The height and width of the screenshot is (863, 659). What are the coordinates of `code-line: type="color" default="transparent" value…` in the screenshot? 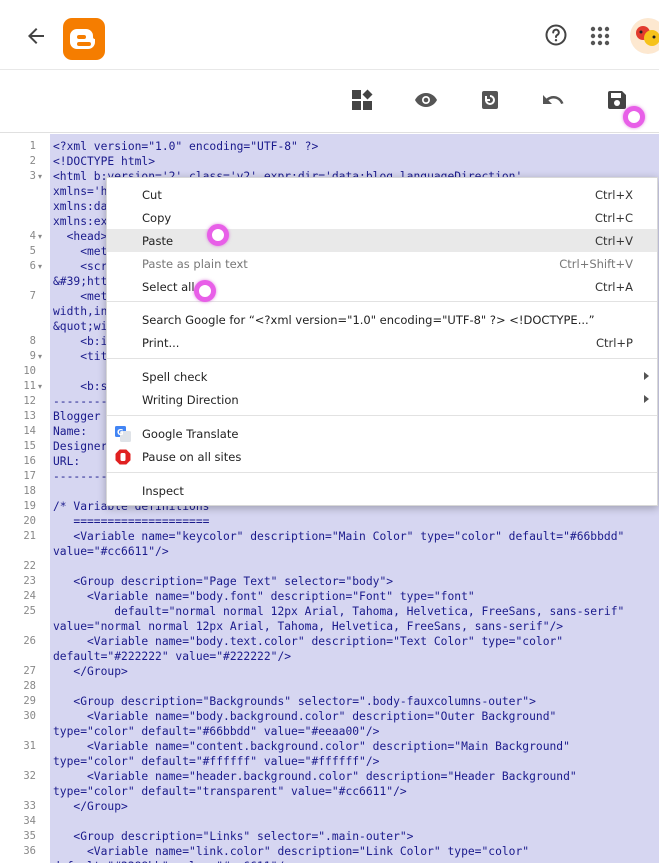 It's located at (230, 791).